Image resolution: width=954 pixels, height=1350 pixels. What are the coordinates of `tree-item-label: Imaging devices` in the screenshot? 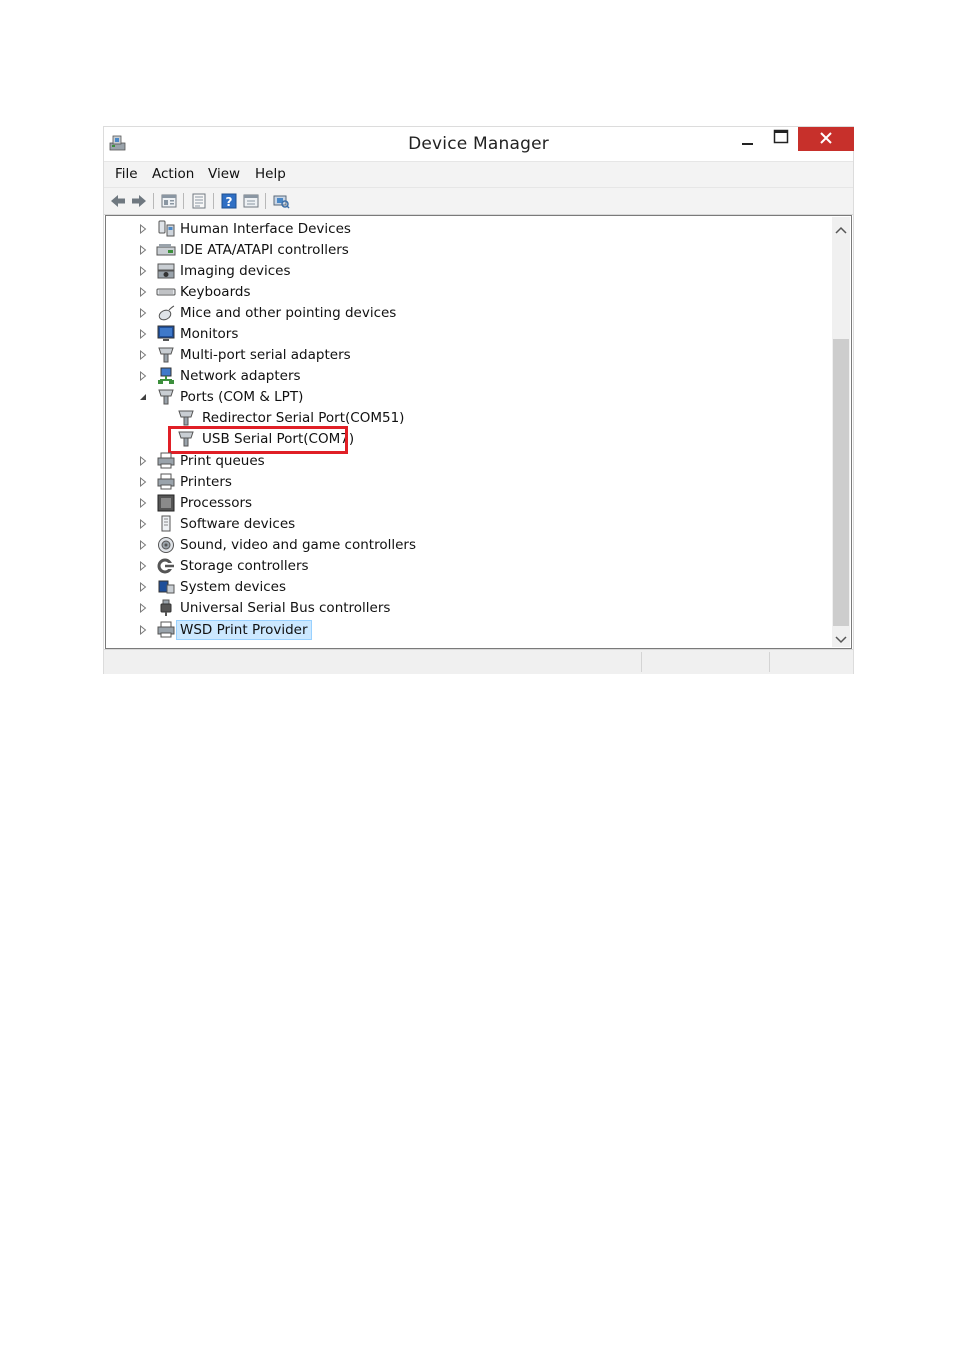 It's located at (235, 271).